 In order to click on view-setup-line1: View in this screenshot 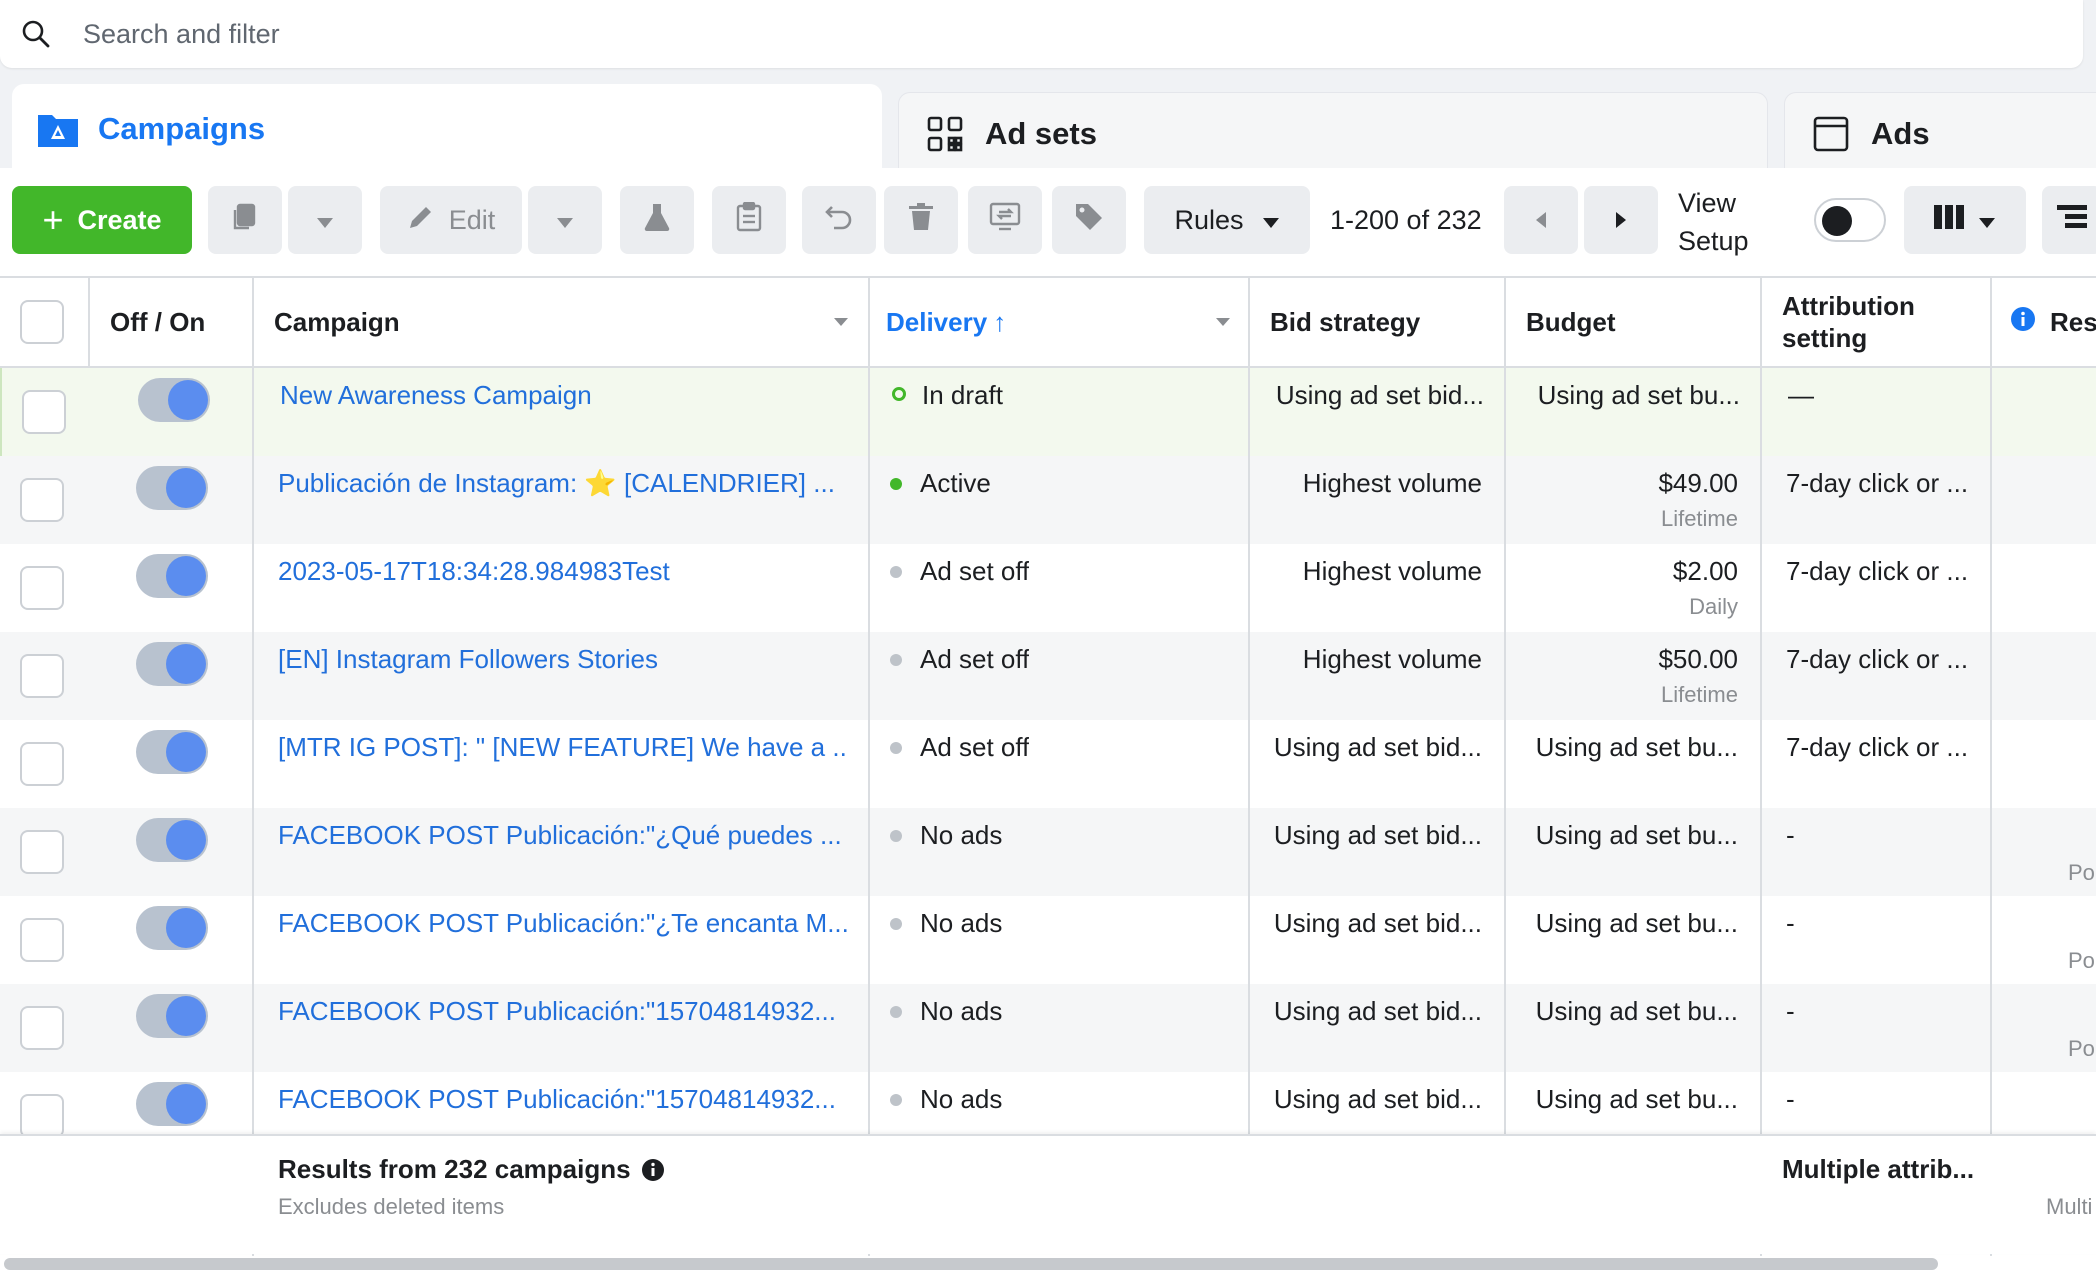, I will do `click(1707, 203)`.